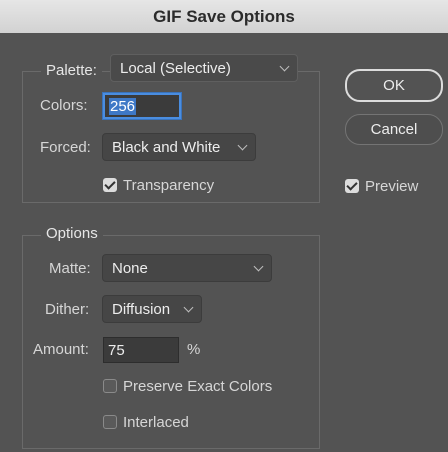 This screenshot has height=452, width=448. Describe the element at coordinates (168, 185) in the screenshot. I see `transparency-label: Transparency` at that location.